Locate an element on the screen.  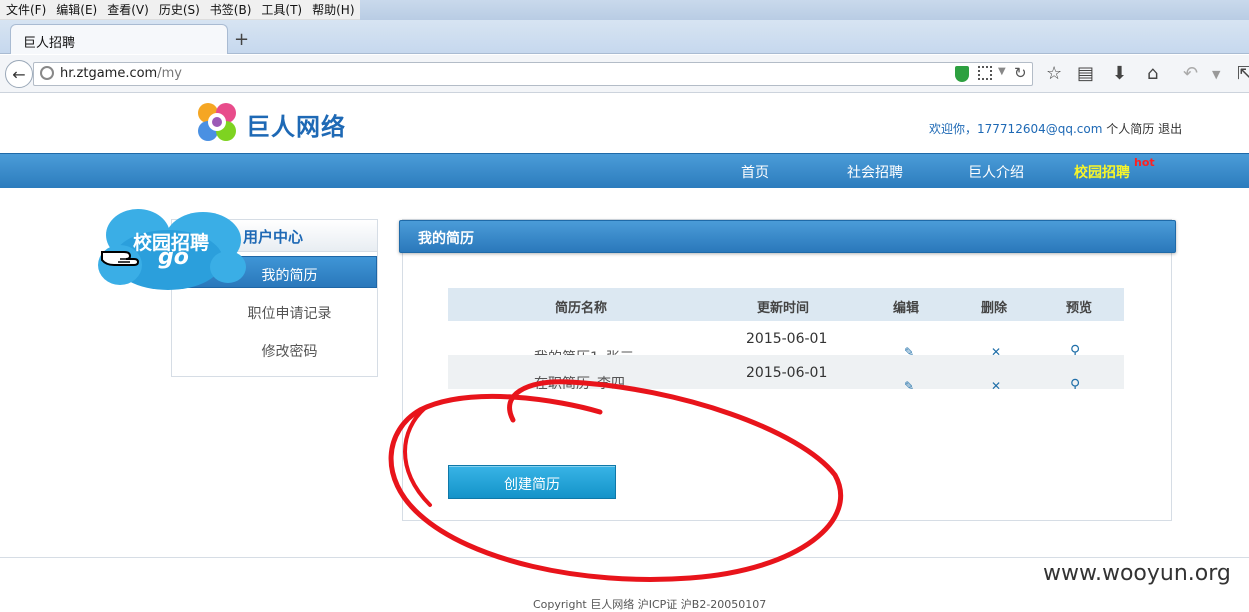
reading-list-icon: ▤ is located at coordinates (1085, 73).